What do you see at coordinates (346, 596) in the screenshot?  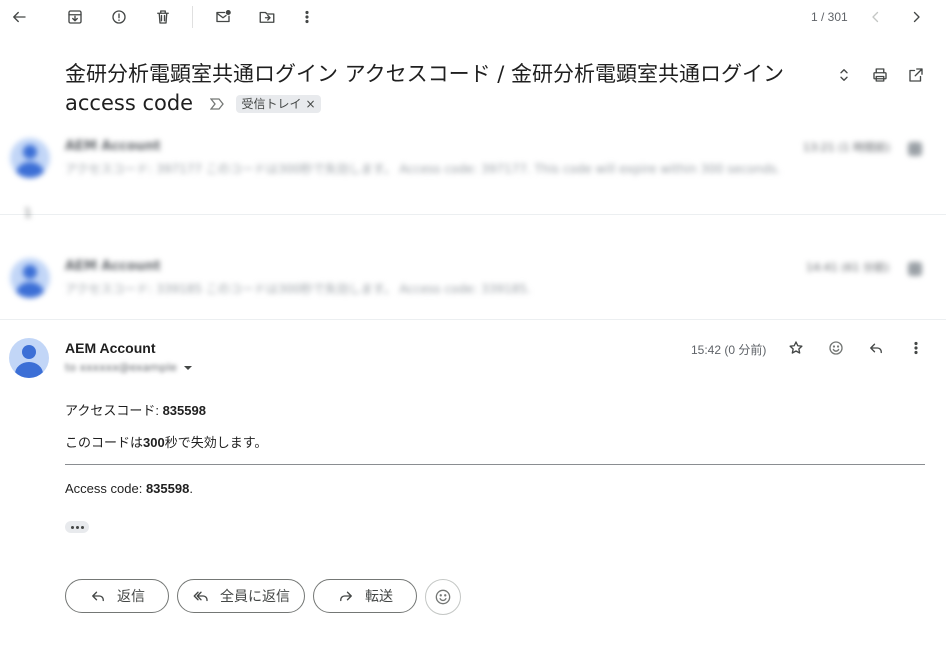 I see `forward-icon` at bounding box center [346, 596].